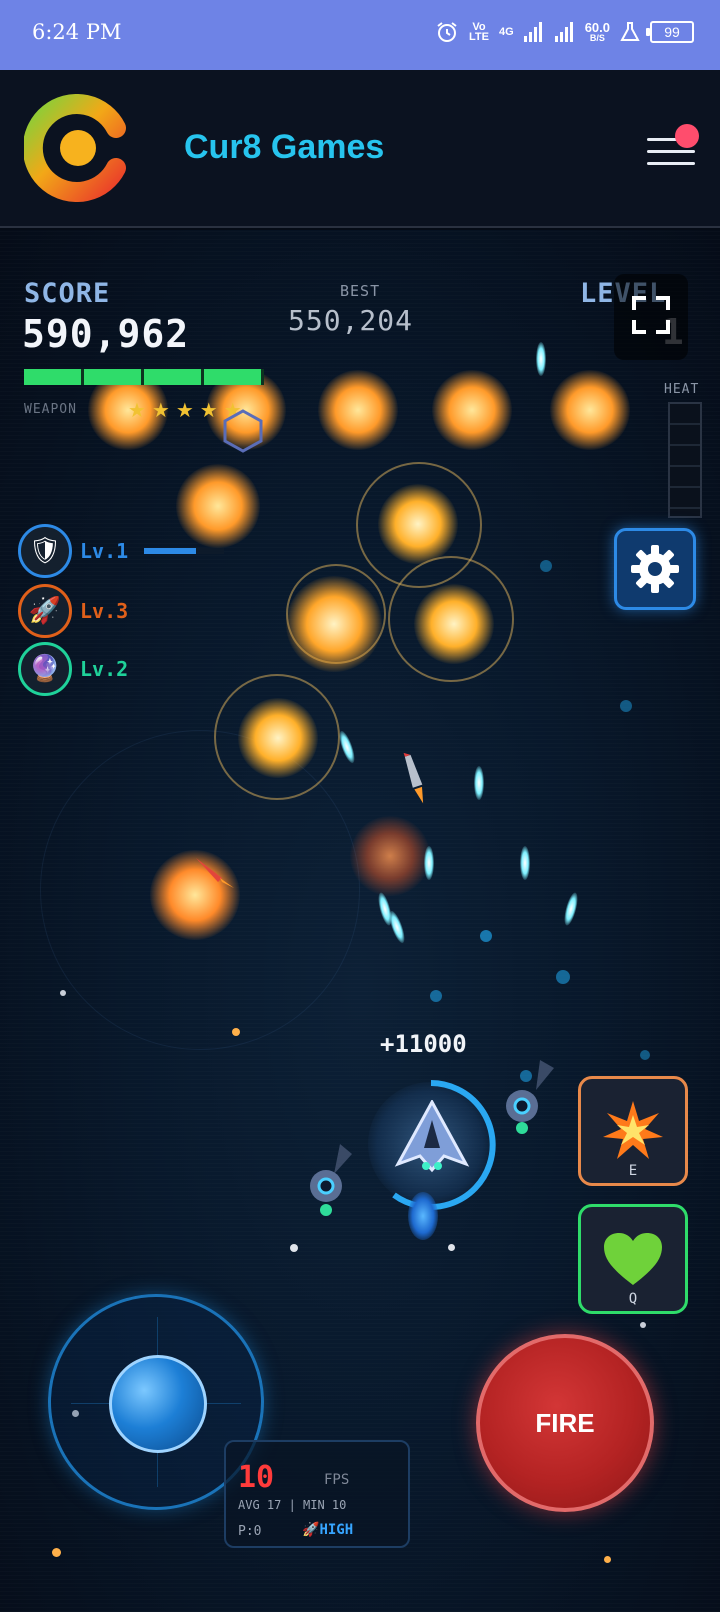 This screenshot has height=1612, width=720. I want to click on app-title: Cur8 Games, so click(284, 147).